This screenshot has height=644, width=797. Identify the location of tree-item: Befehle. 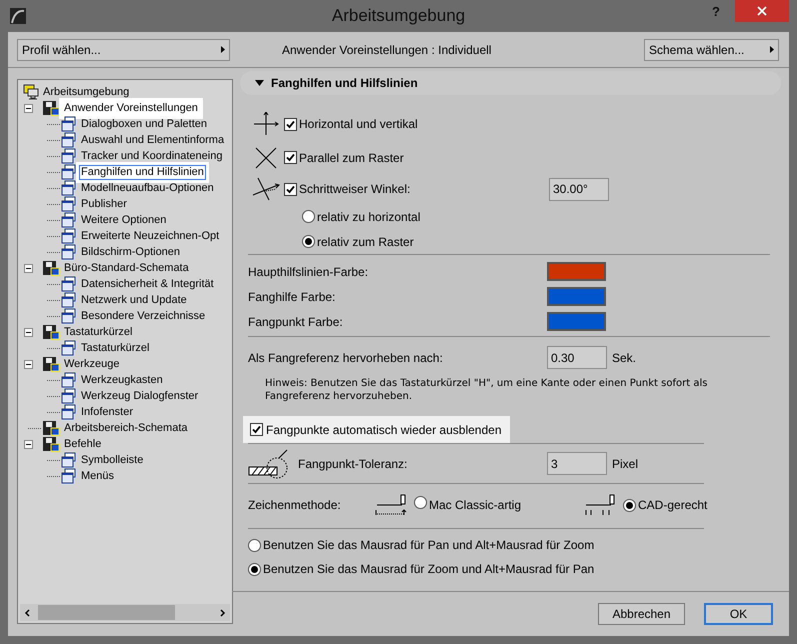
(83, 444).